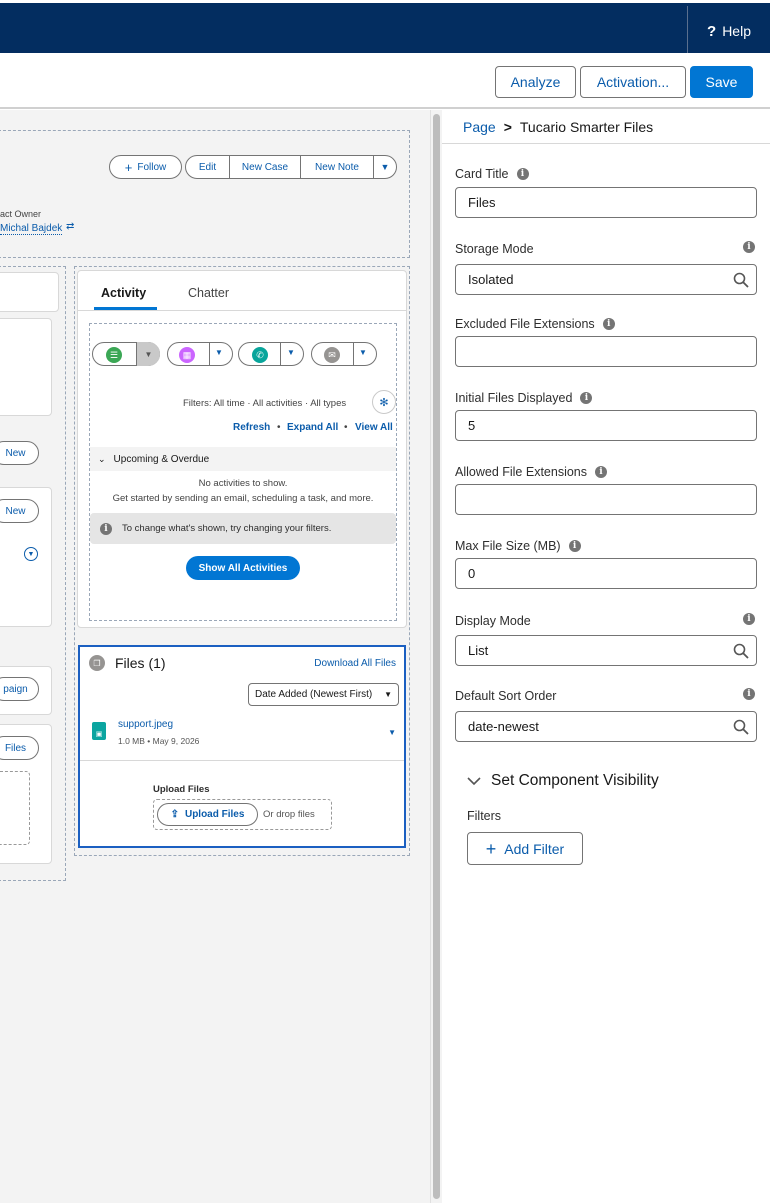 Image resolution: width=770 pixels, height=1203 pixels. I want to click on visibility-section-toggle: Set Component Visibility, so click(563, 781).